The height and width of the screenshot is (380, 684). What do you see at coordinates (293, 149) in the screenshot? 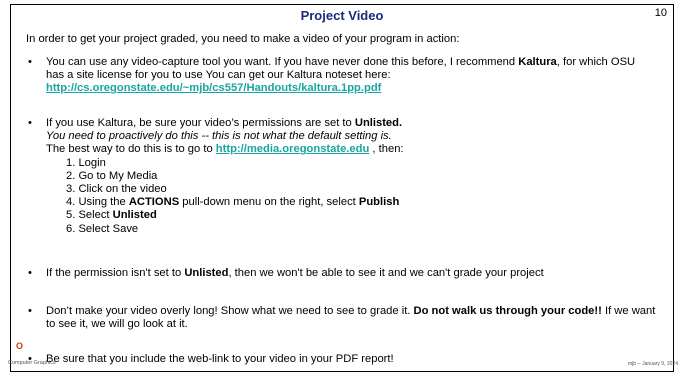
I see `media-osu-link: http://media.oregonstate.edu` at bounding box center [293, 149].